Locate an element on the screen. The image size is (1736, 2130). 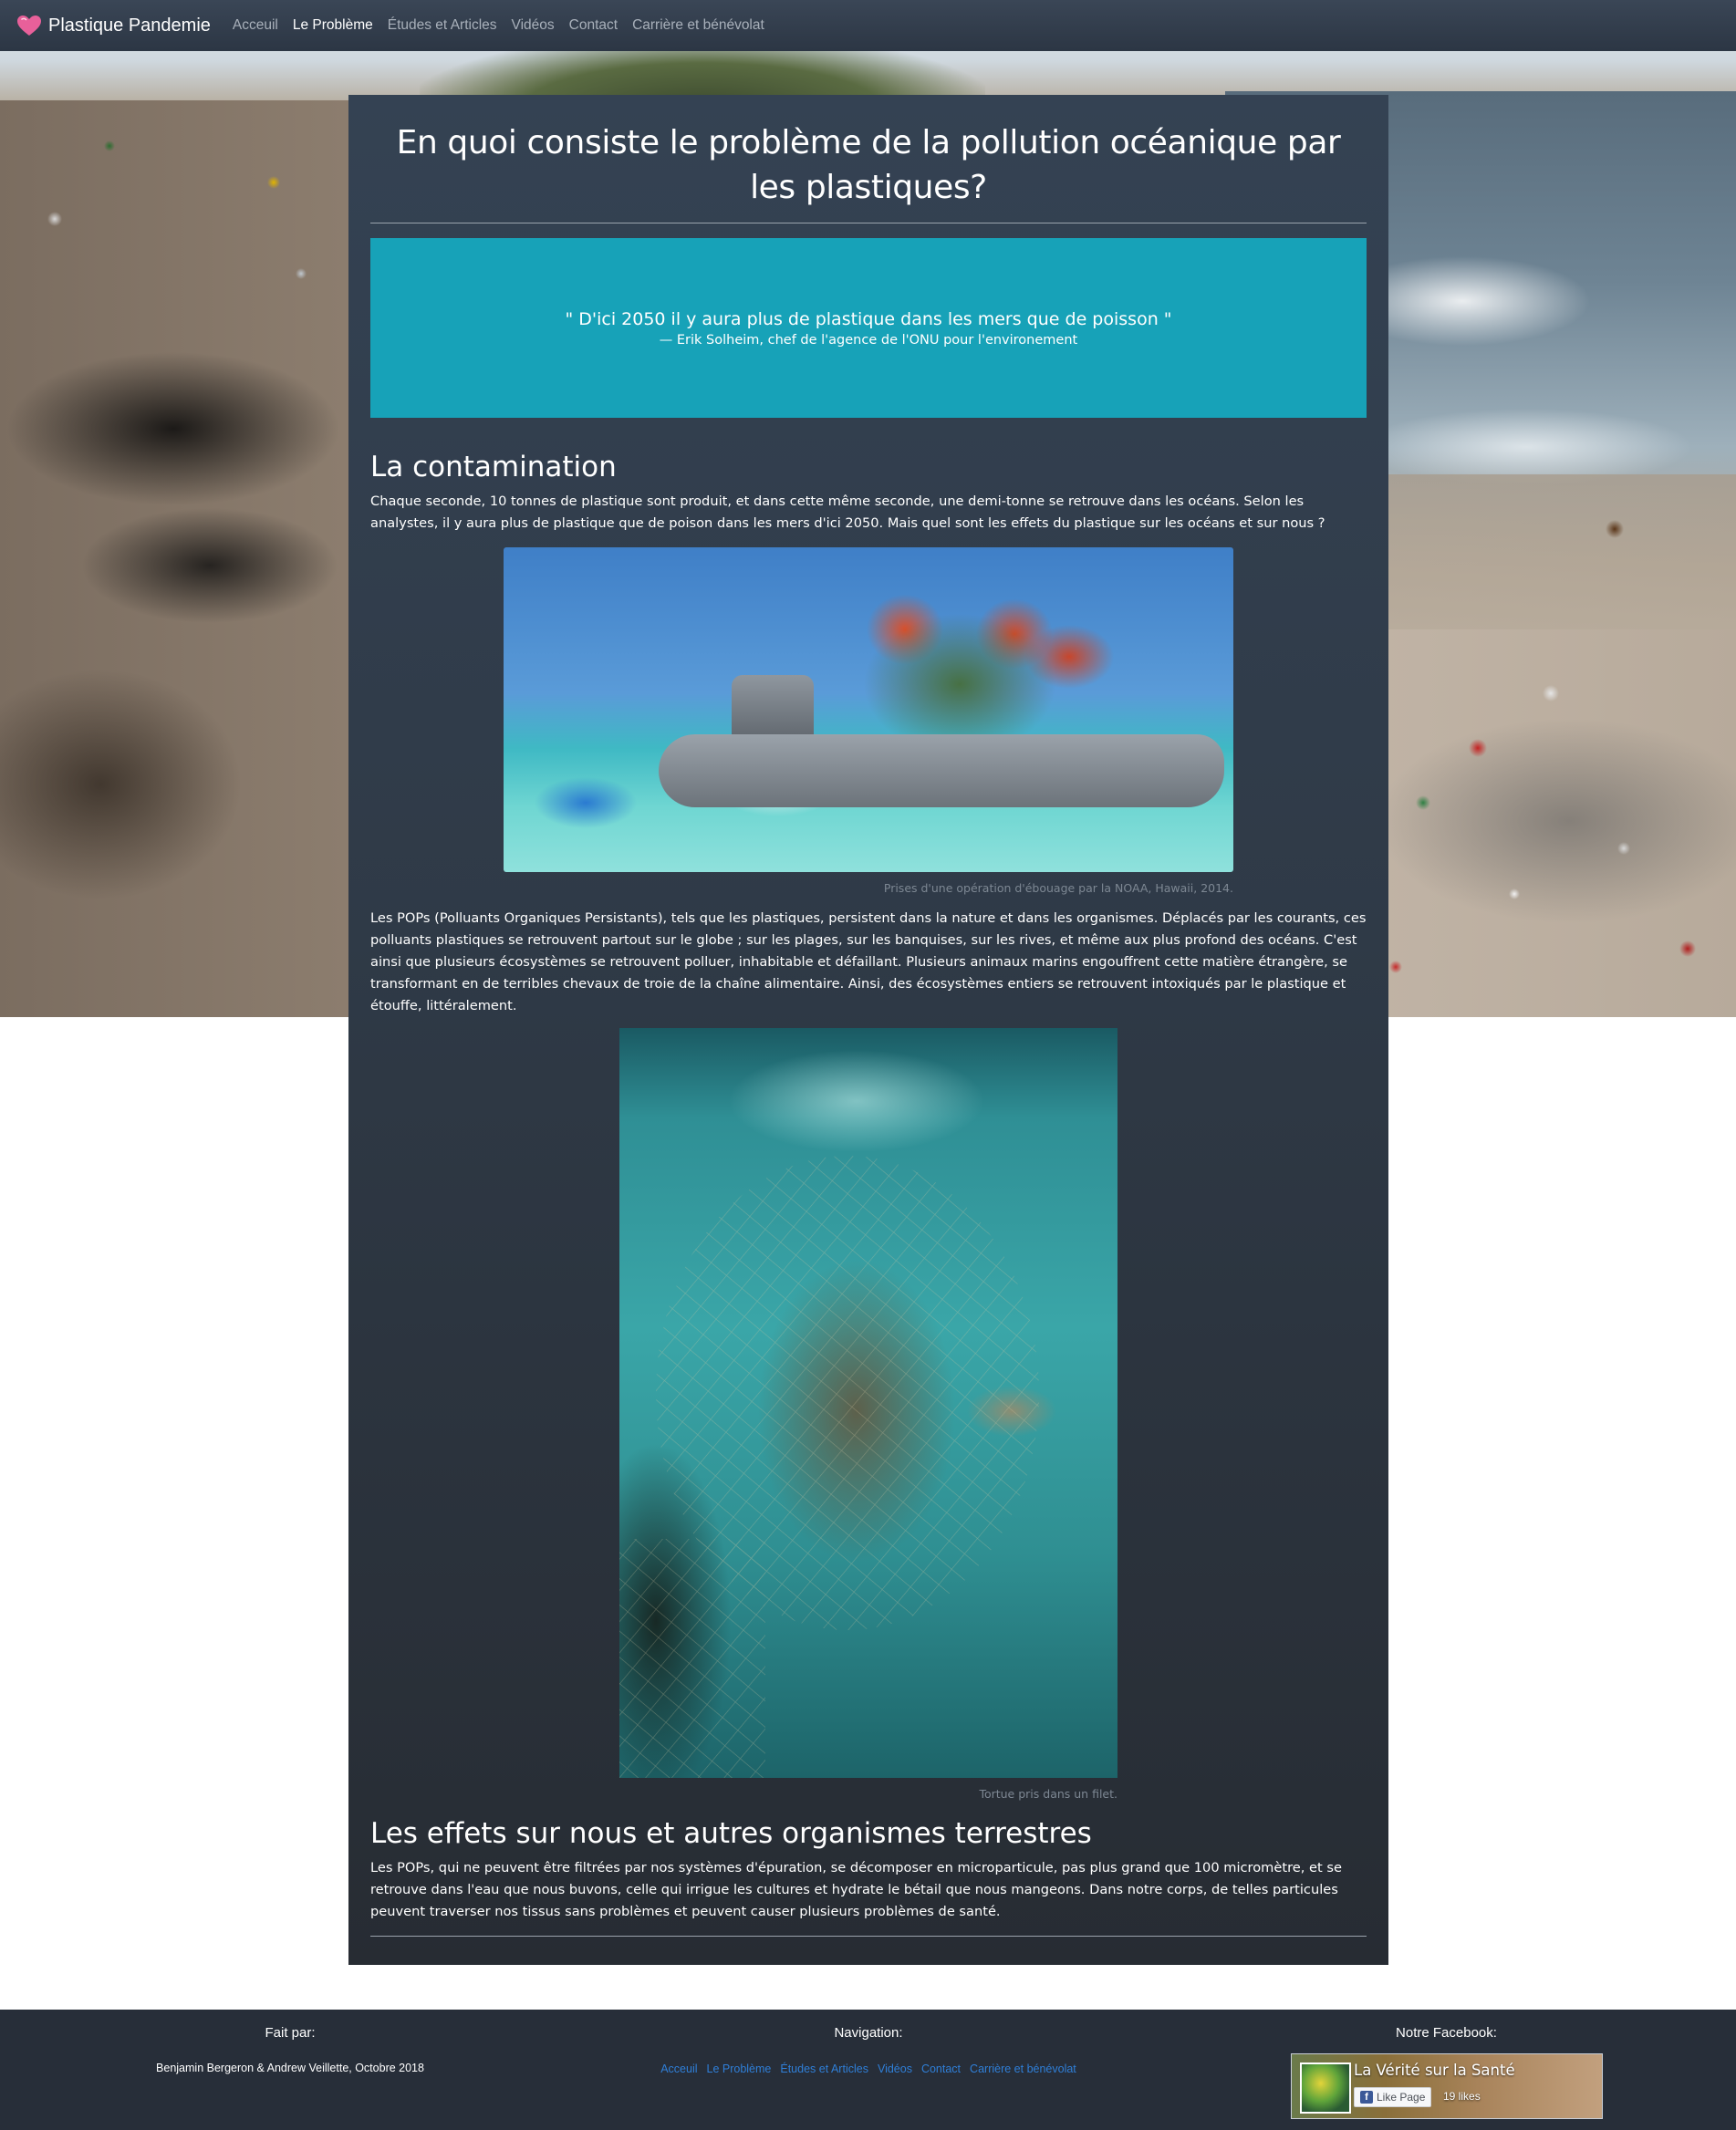
brand-name: Plastique Pandemie is located at coordinates (129, 25).